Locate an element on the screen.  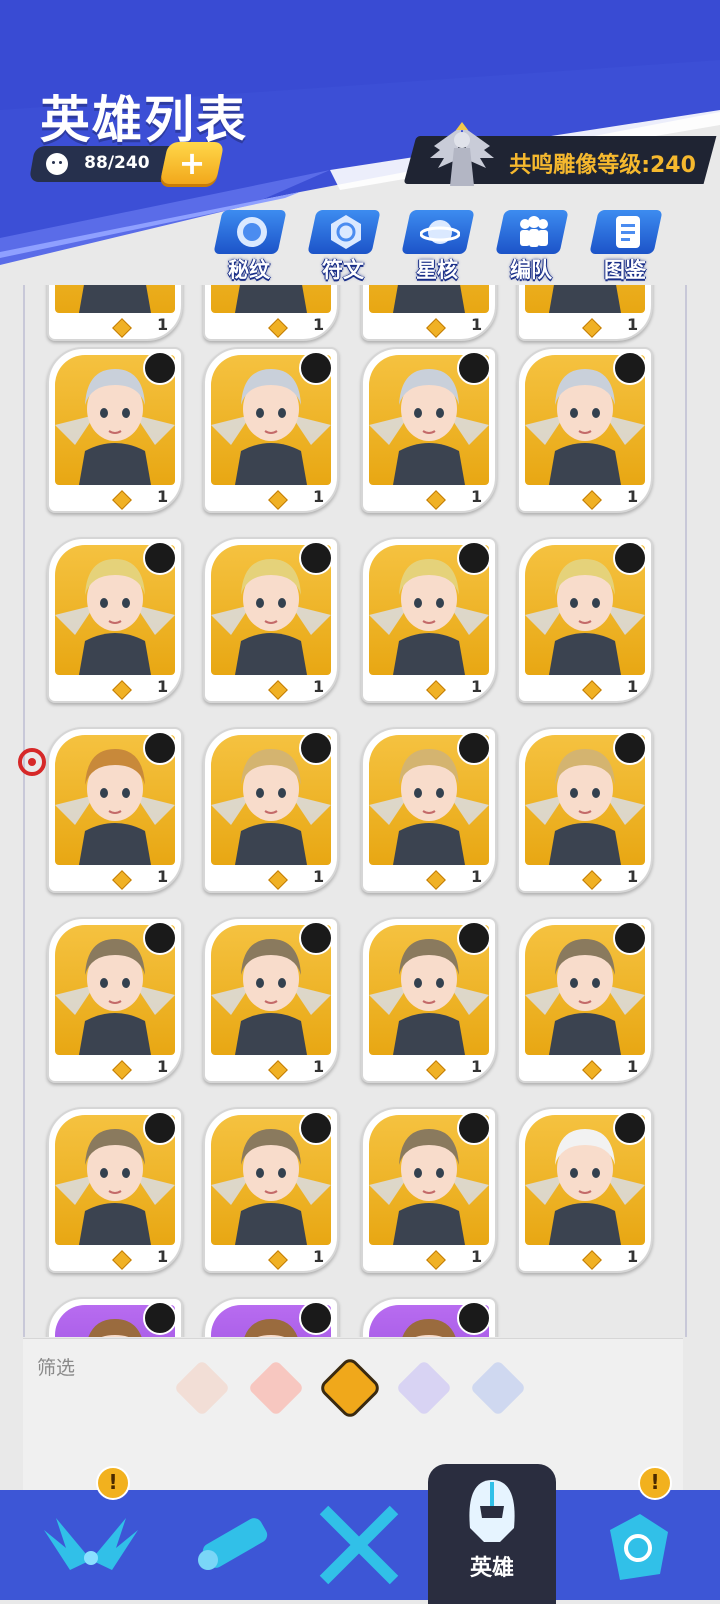
wings-icon is located at coordinates (91, 1545).